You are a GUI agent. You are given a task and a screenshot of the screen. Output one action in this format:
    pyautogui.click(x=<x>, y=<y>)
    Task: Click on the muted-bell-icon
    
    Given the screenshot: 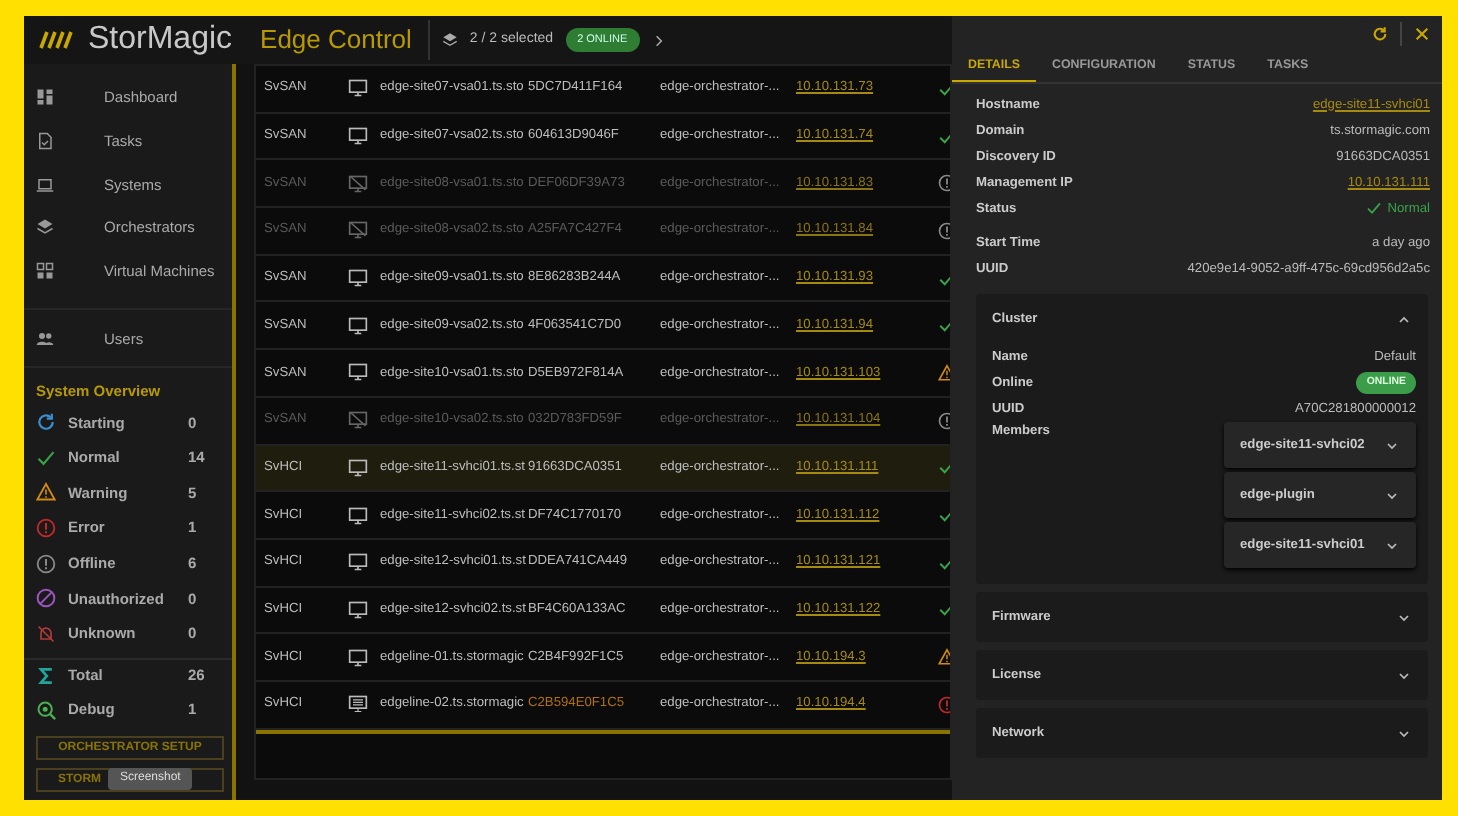 What is the action you would take?
    pyautogui.click(x=46, y=633)
    